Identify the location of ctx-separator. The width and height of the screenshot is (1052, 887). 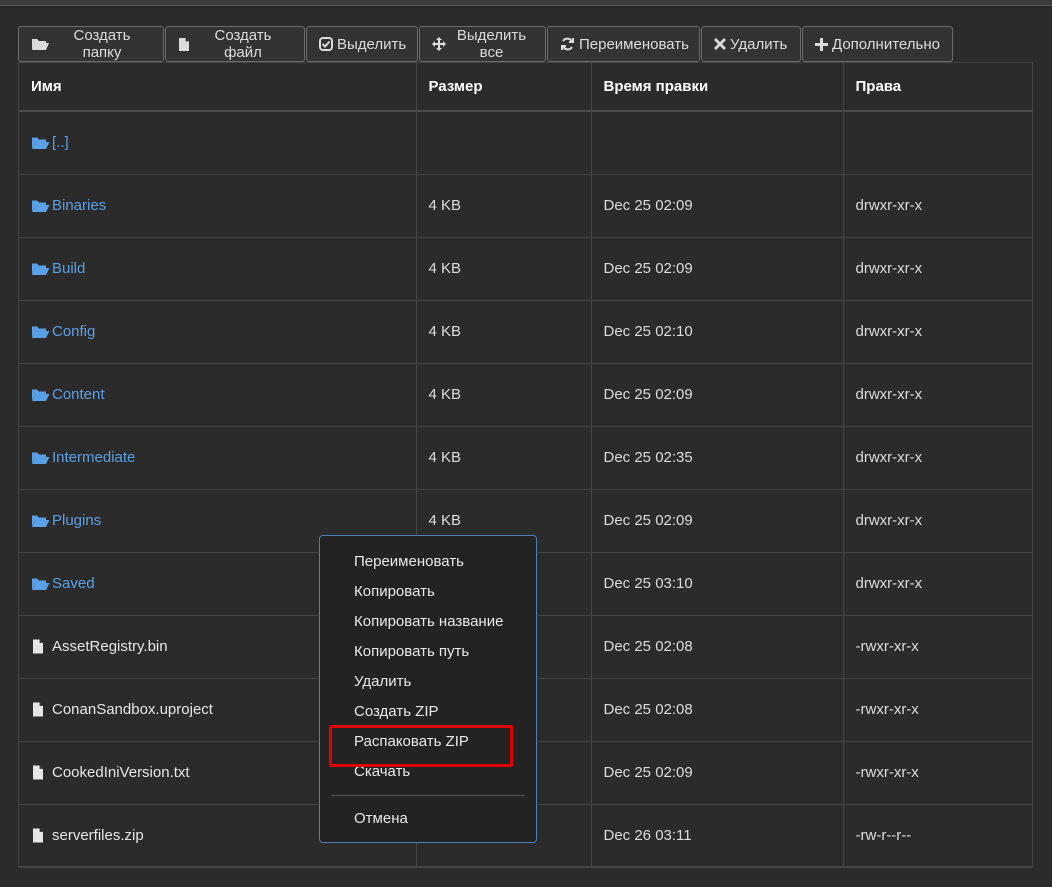
(428, 795).